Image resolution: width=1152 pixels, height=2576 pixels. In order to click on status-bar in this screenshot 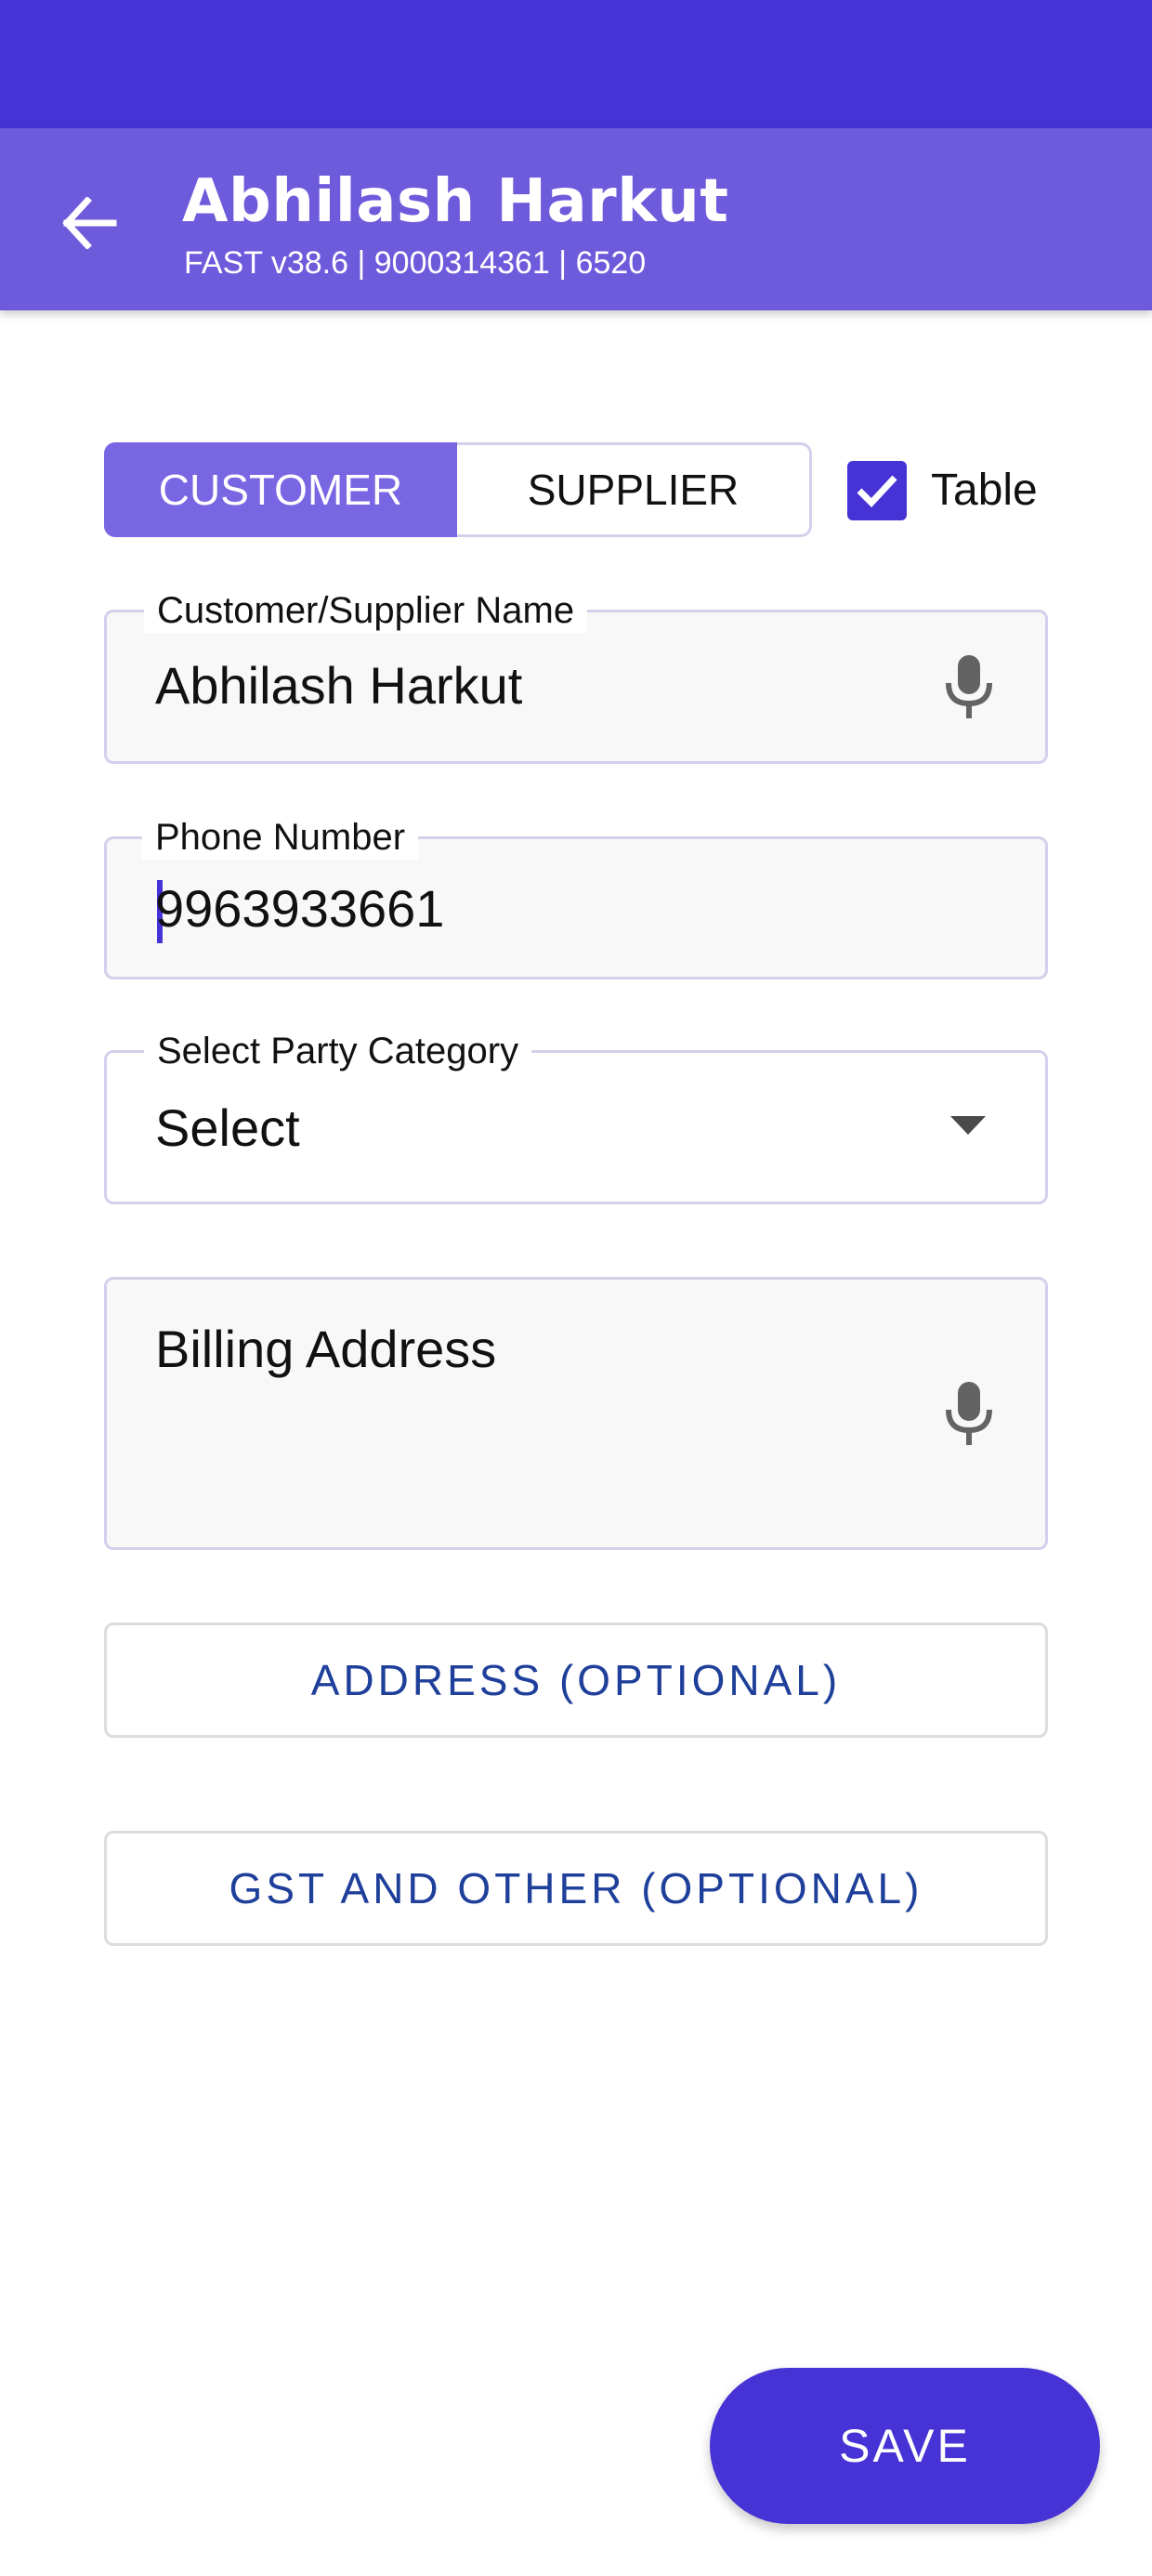, I will do `click(576, 64)`.